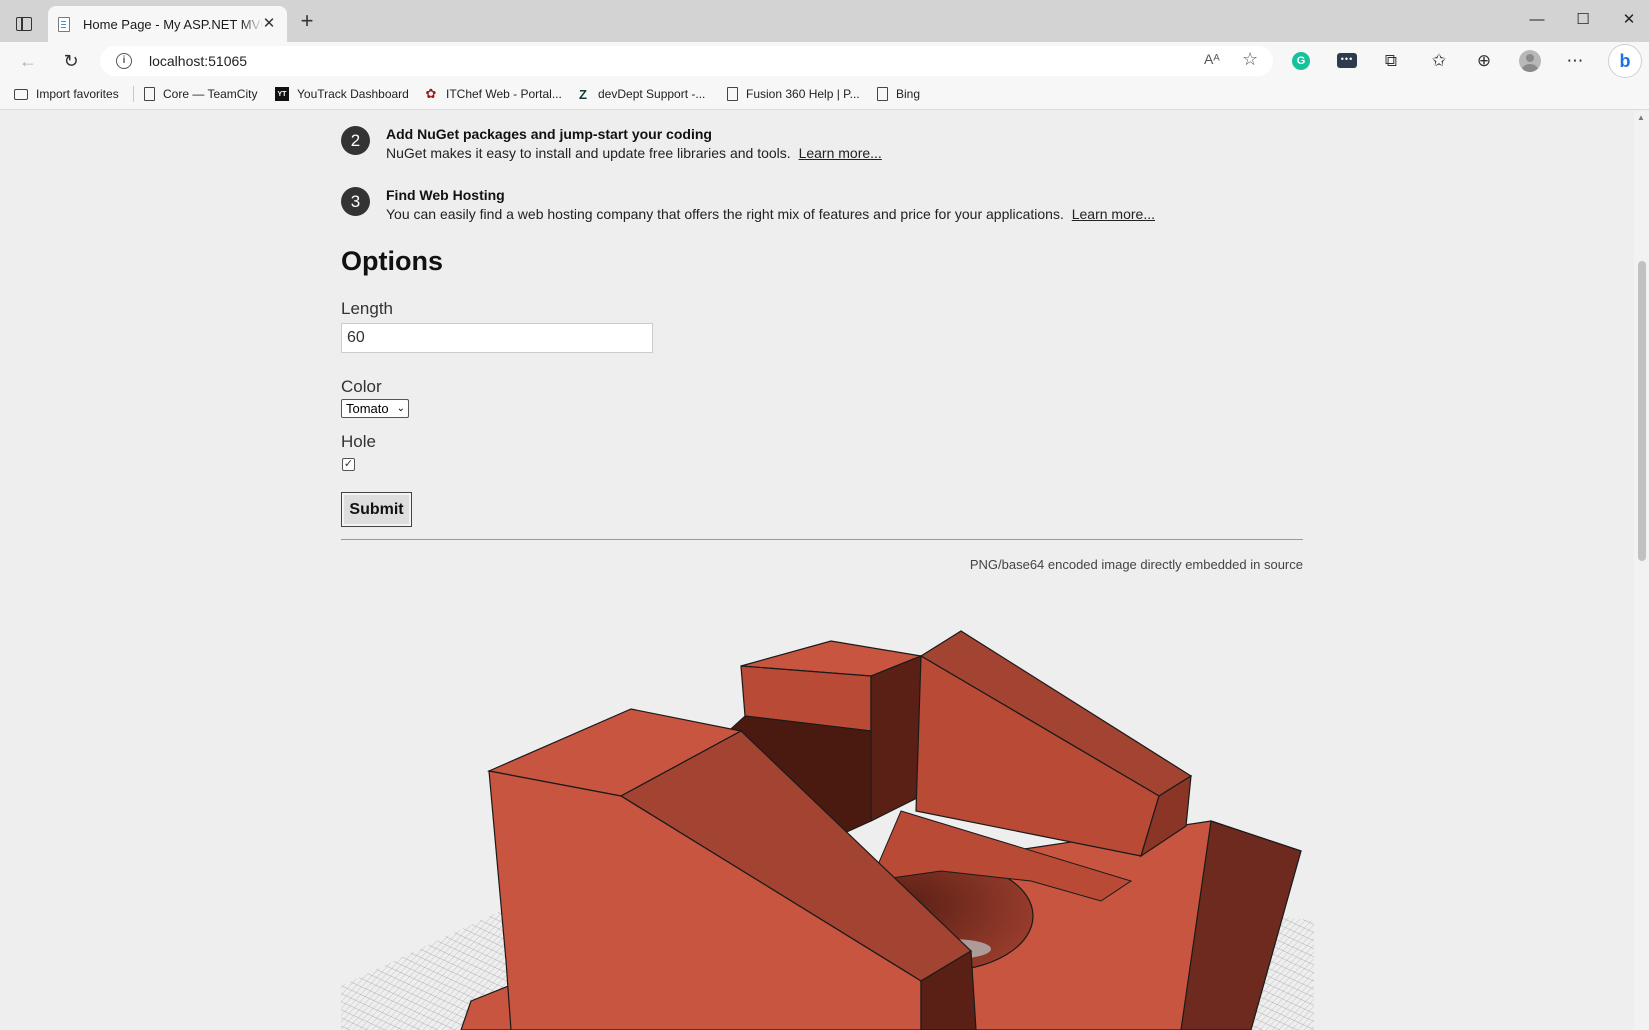 The height and width of the screenshot is (1030, 1649). Describe the element at coordinates (353, 94) in the screenshot. I see `bookmark-label: YouTrack Dashboard` at that location.